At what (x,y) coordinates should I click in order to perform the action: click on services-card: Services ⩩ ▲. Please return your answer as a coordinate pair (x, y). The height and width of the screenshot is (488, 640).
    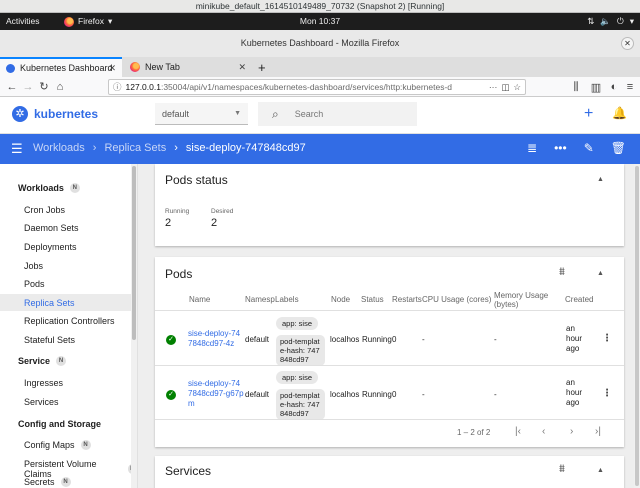
    Looking at the image, I should click on (389, 472).